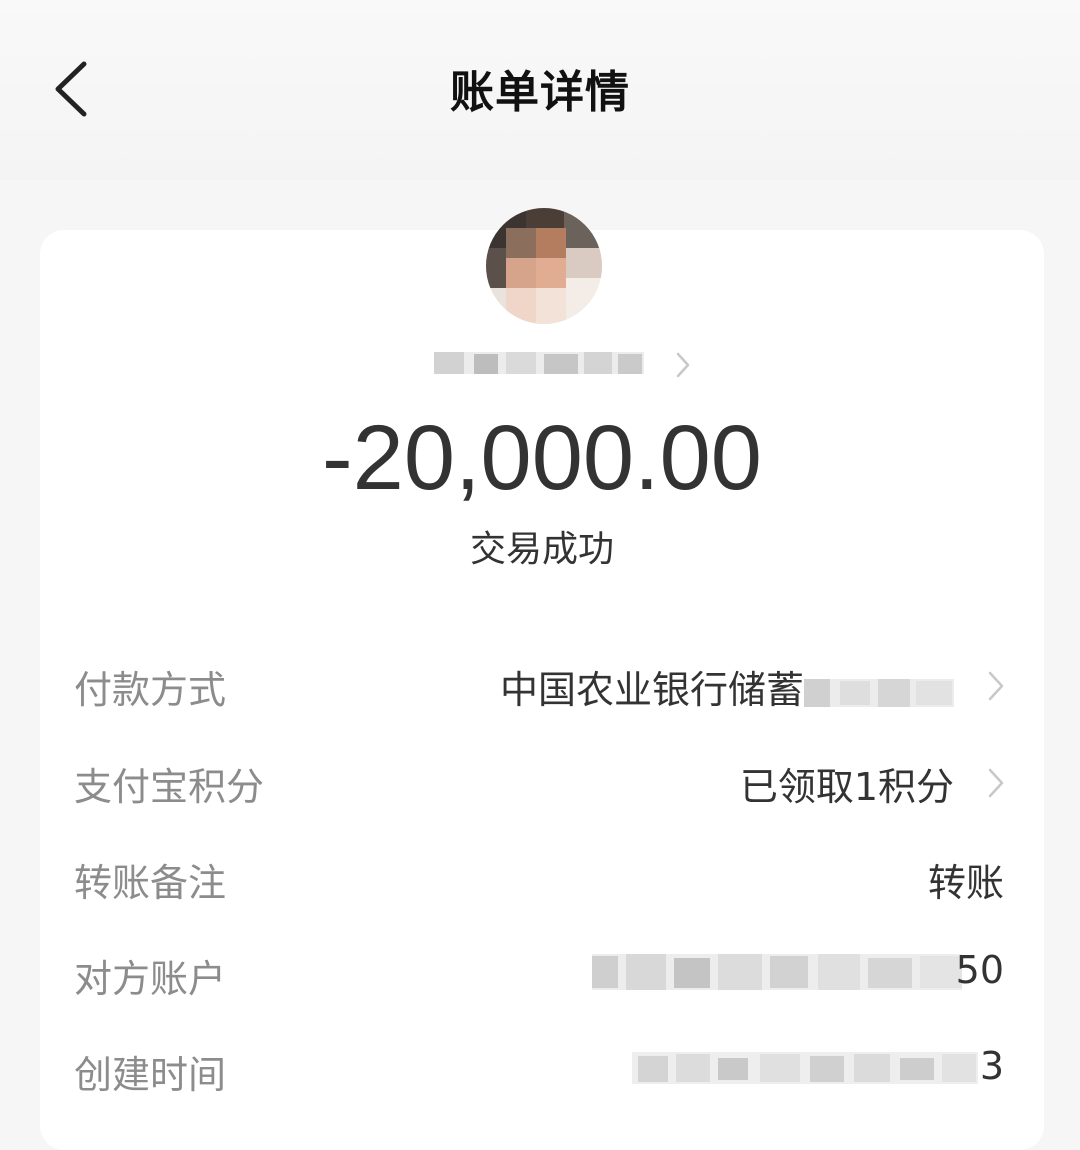 The width and height of the screenshot is (1080, 1150). Describe the element at coordinates (805, 1068) in the screenshot. I see `created-time-redacted` at that location.